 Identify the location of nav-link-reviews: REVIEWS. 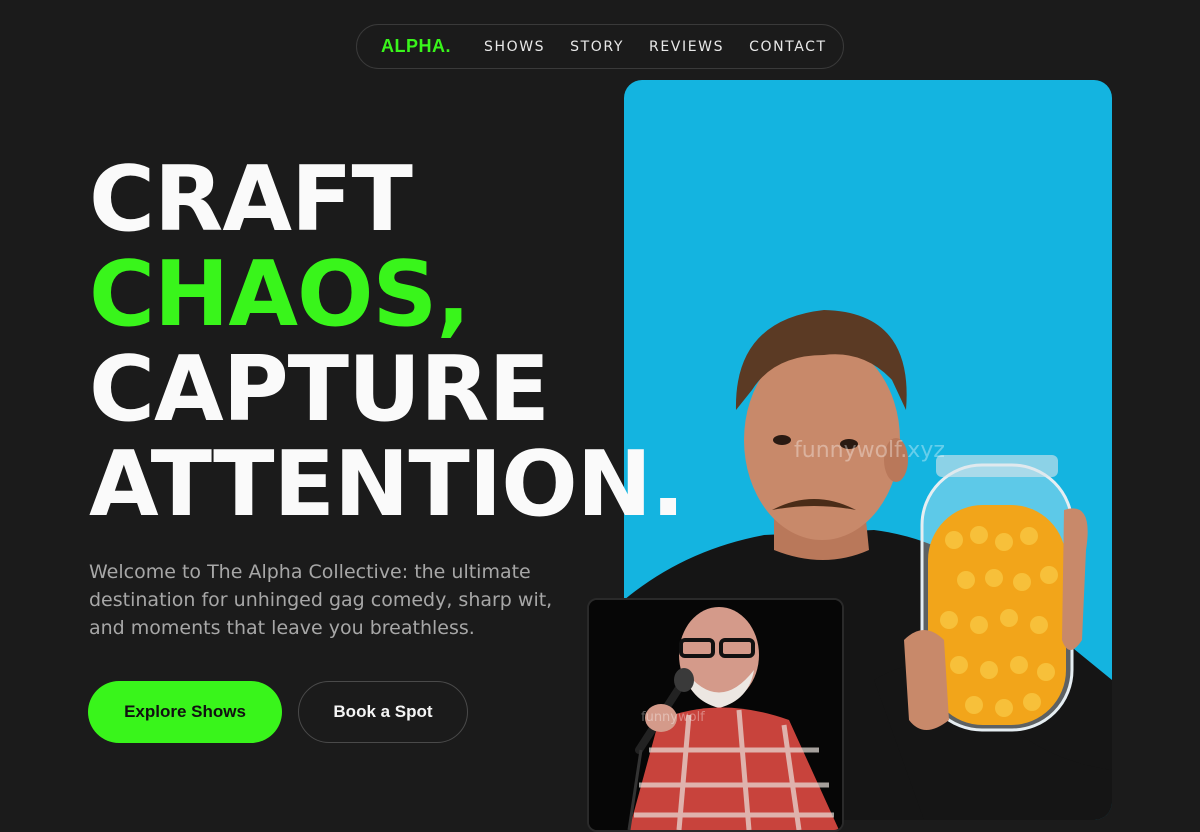
(686, 47).